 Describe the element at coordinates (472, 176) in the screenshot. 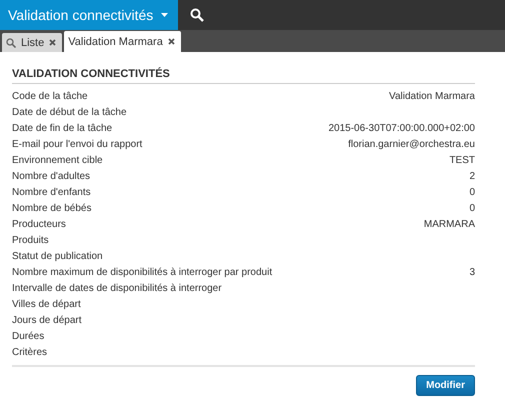

I see `field-value: 2` at that location.